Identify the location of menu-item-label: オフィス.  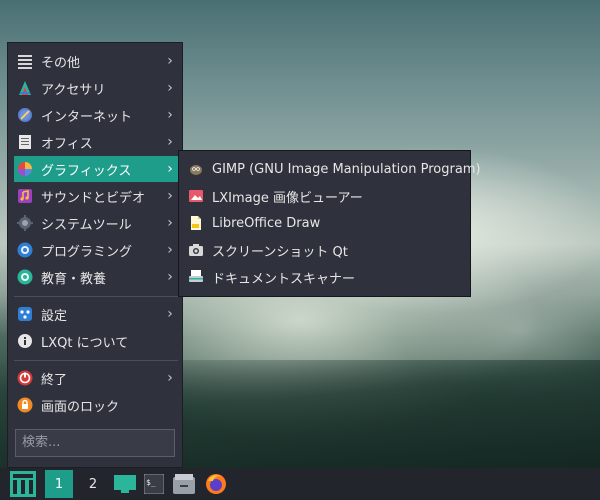
(67, 144).